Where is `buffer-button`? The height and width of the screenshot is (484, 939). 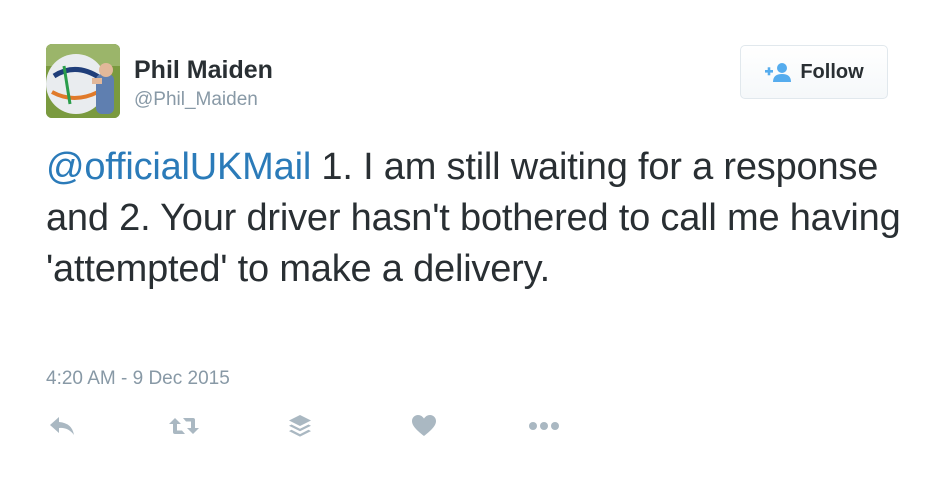 buffer-button is located at coordinates (300, 426).